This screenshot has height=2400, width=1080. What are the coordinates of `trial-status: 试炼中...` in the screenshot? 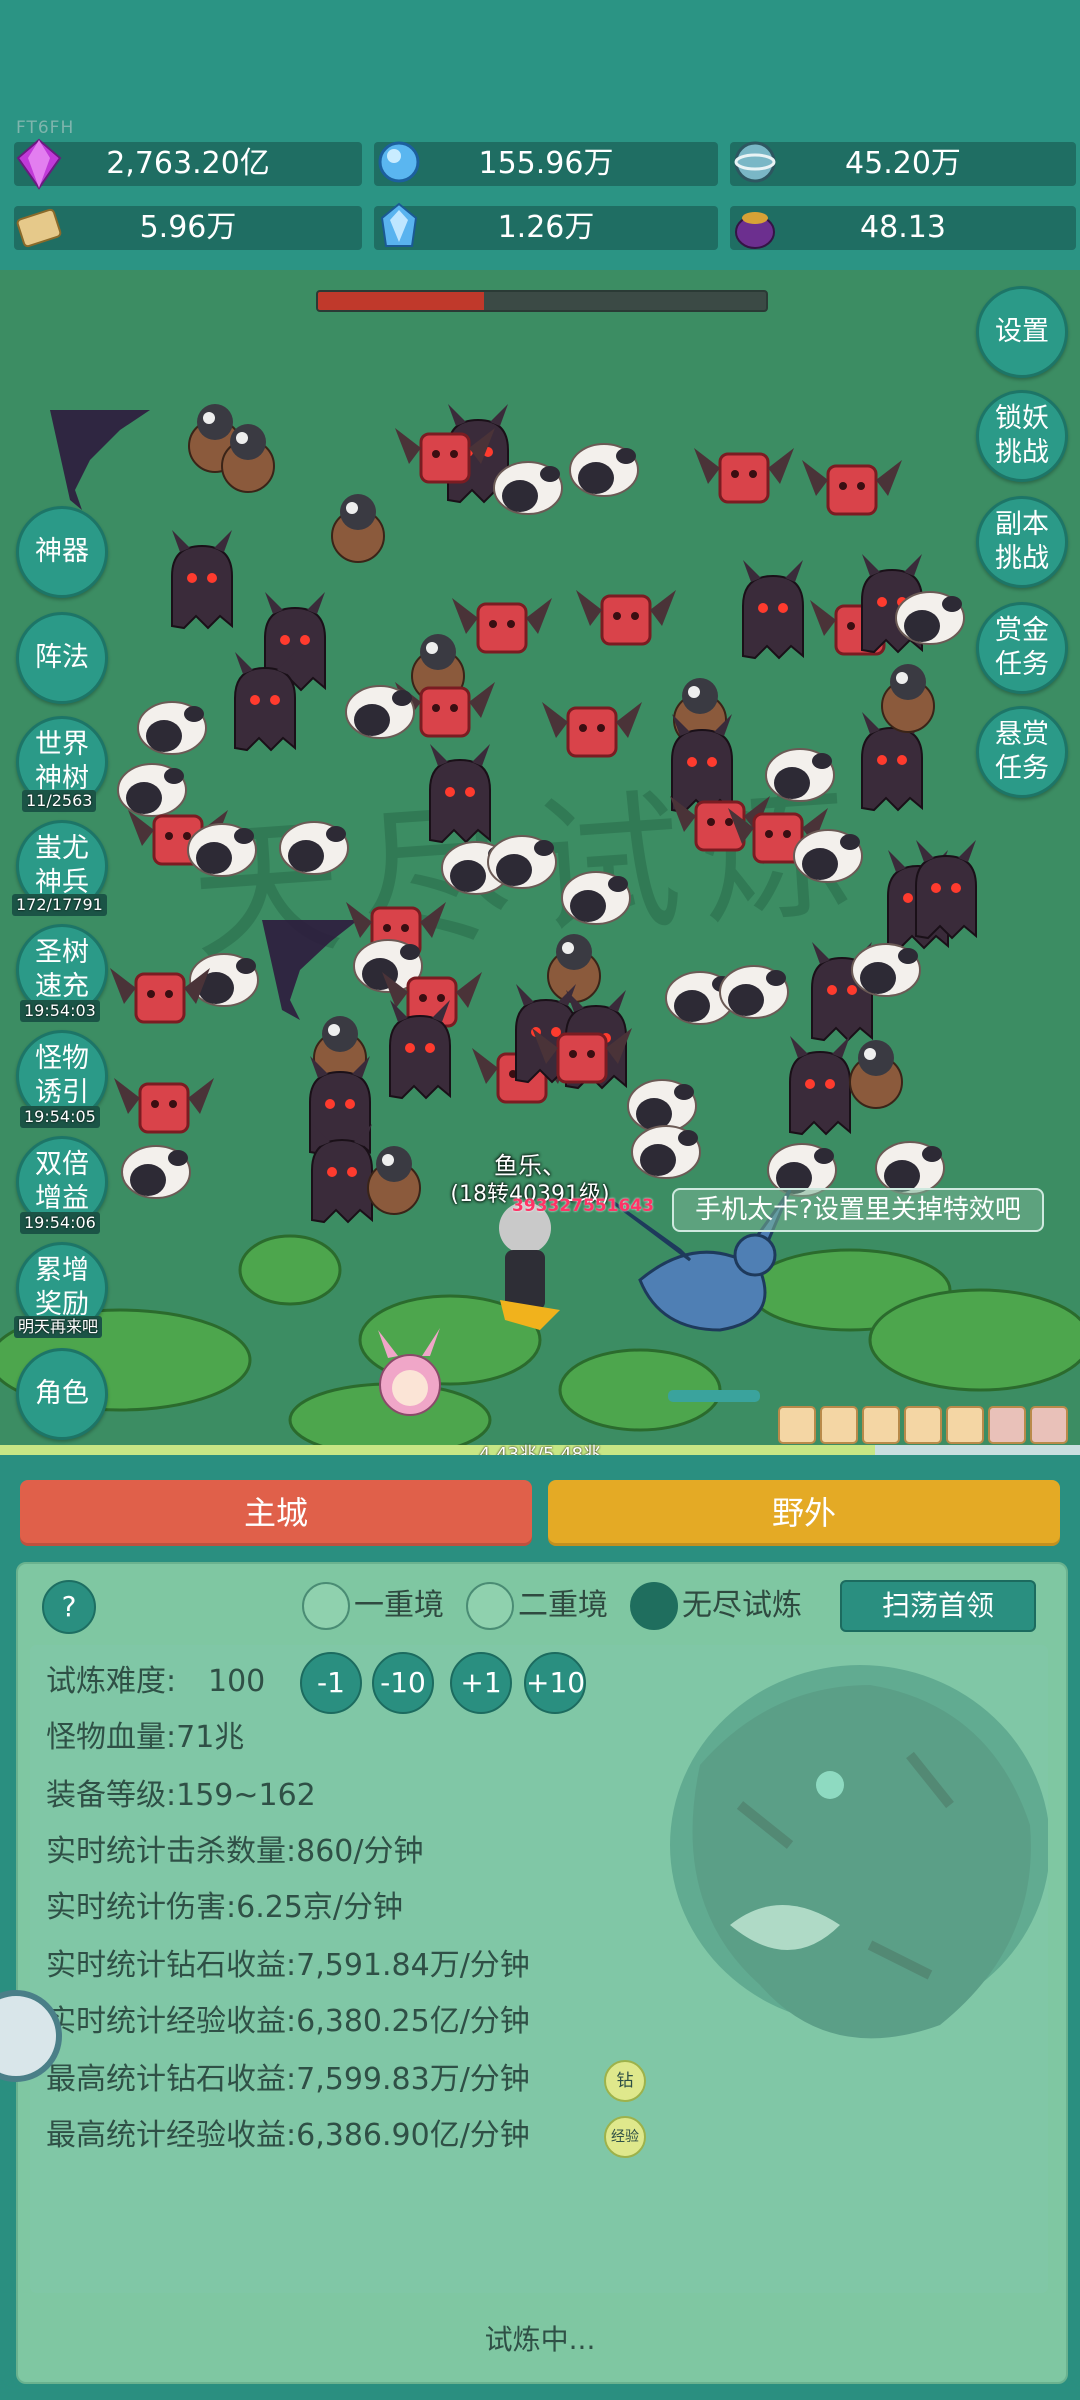 It's located at (540, 2339).